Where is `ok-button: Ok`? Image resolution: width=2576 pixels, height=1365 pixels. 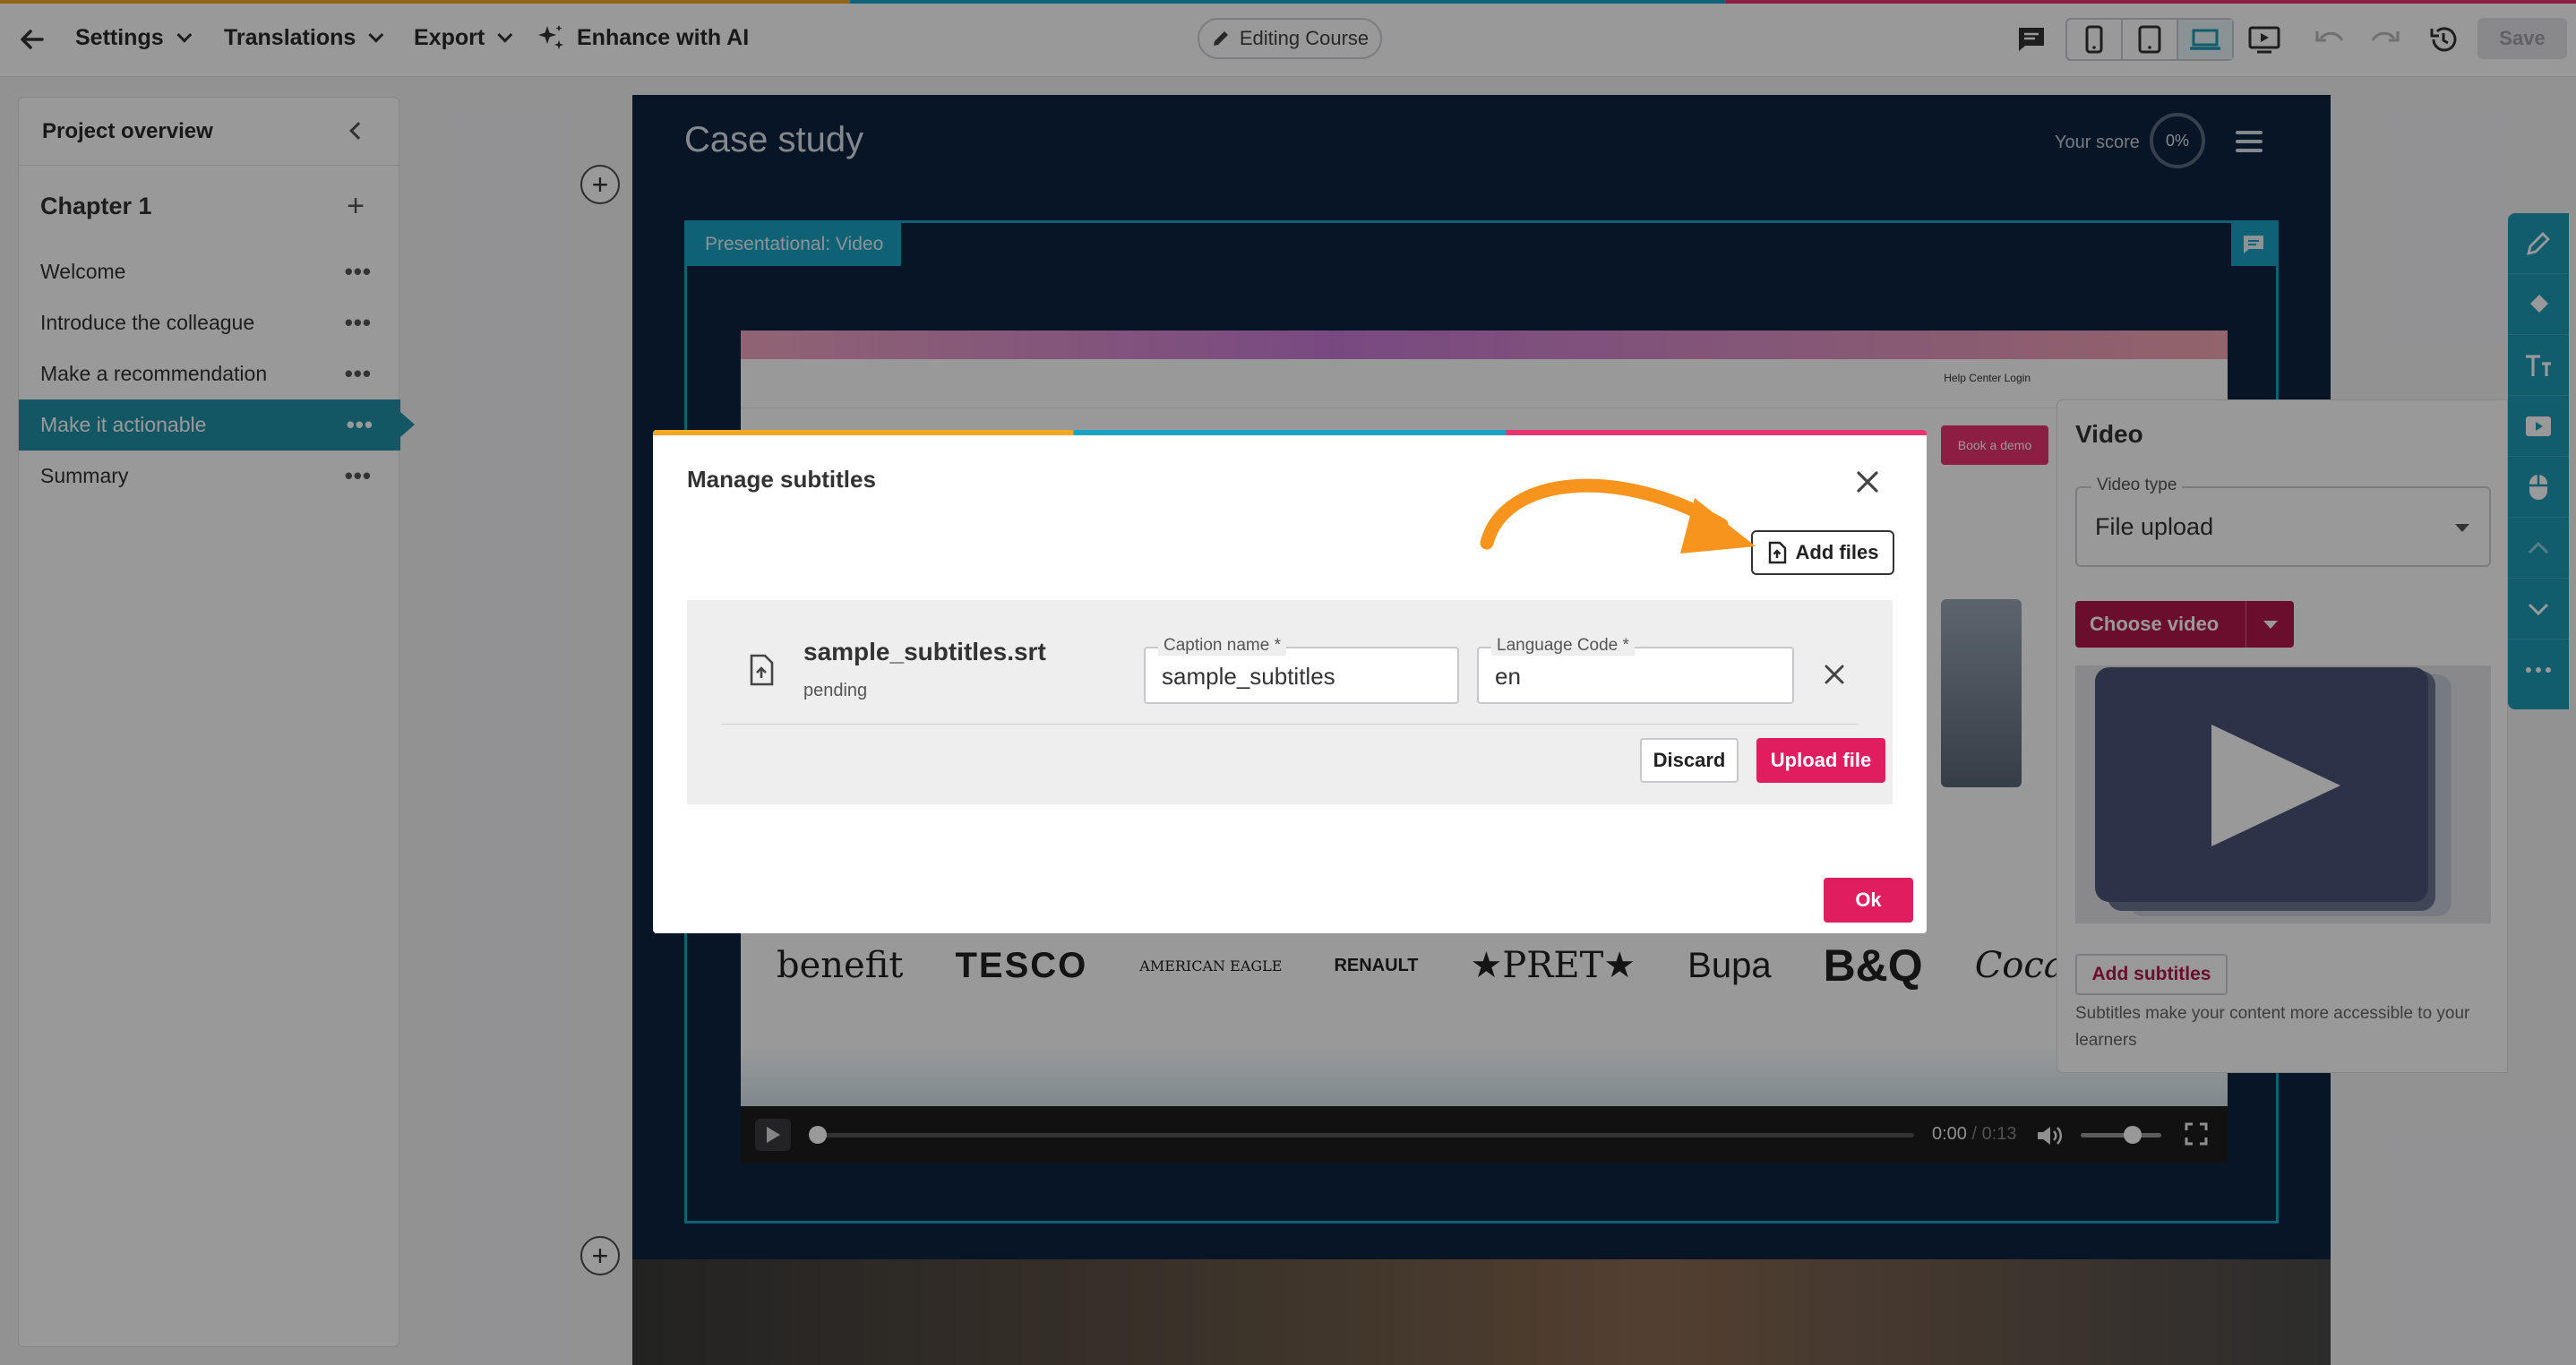 ok-button: Ok is located at coordinates (1868, 900).